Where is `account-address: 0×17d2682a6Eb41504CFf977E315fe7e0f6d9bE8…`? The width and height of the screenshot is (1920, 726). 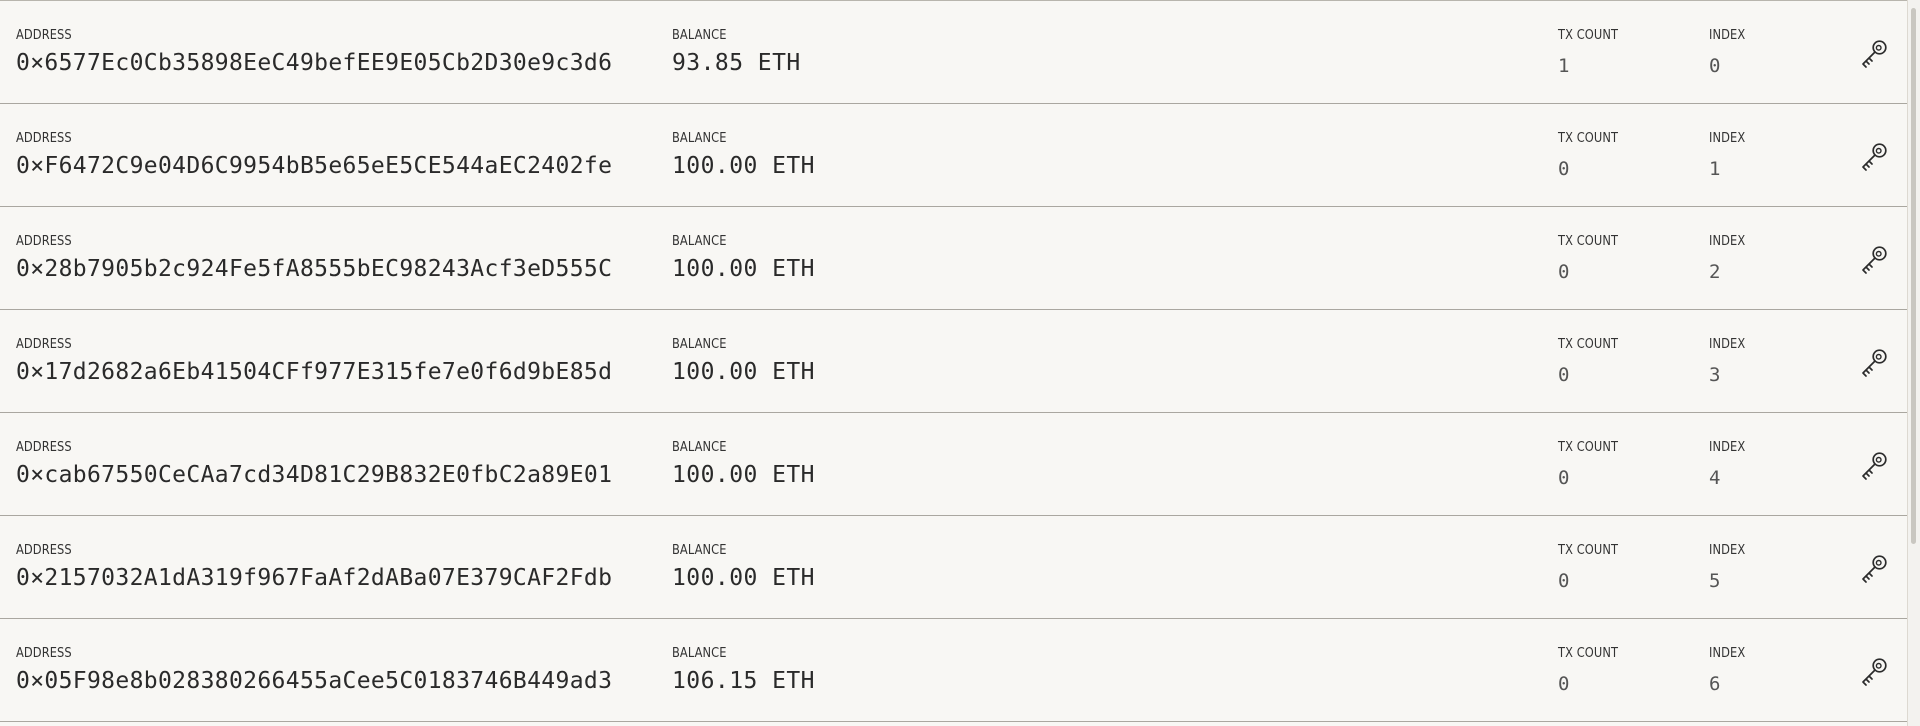 account-address: 0×17d2682a6Eb41504CFf977E315fe7e0f6d9bE8… is located at coordinates (314, 372).